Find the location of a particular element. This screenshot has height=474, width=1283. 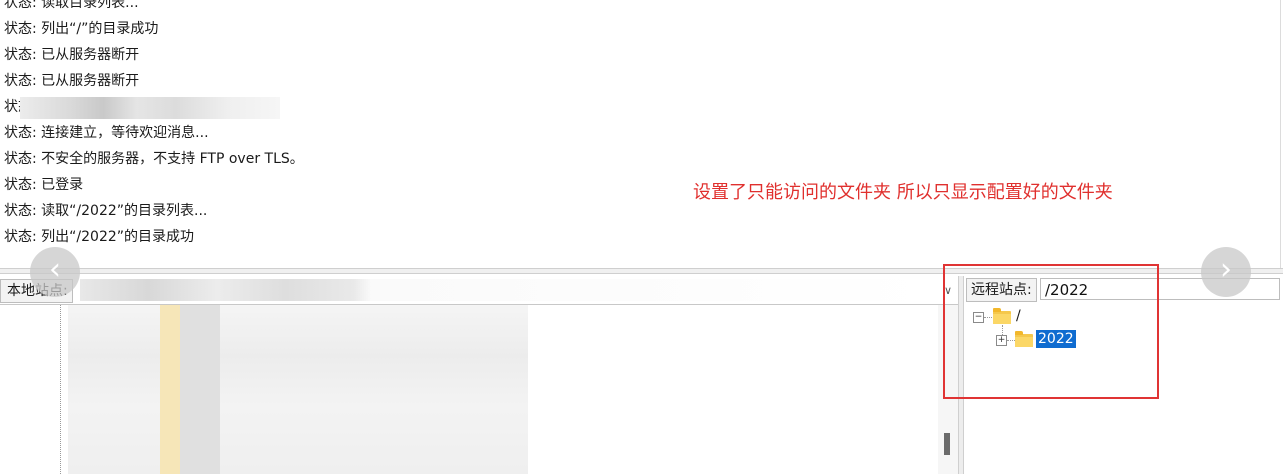

horizontal-splitter is located at coordinates (641, 271).